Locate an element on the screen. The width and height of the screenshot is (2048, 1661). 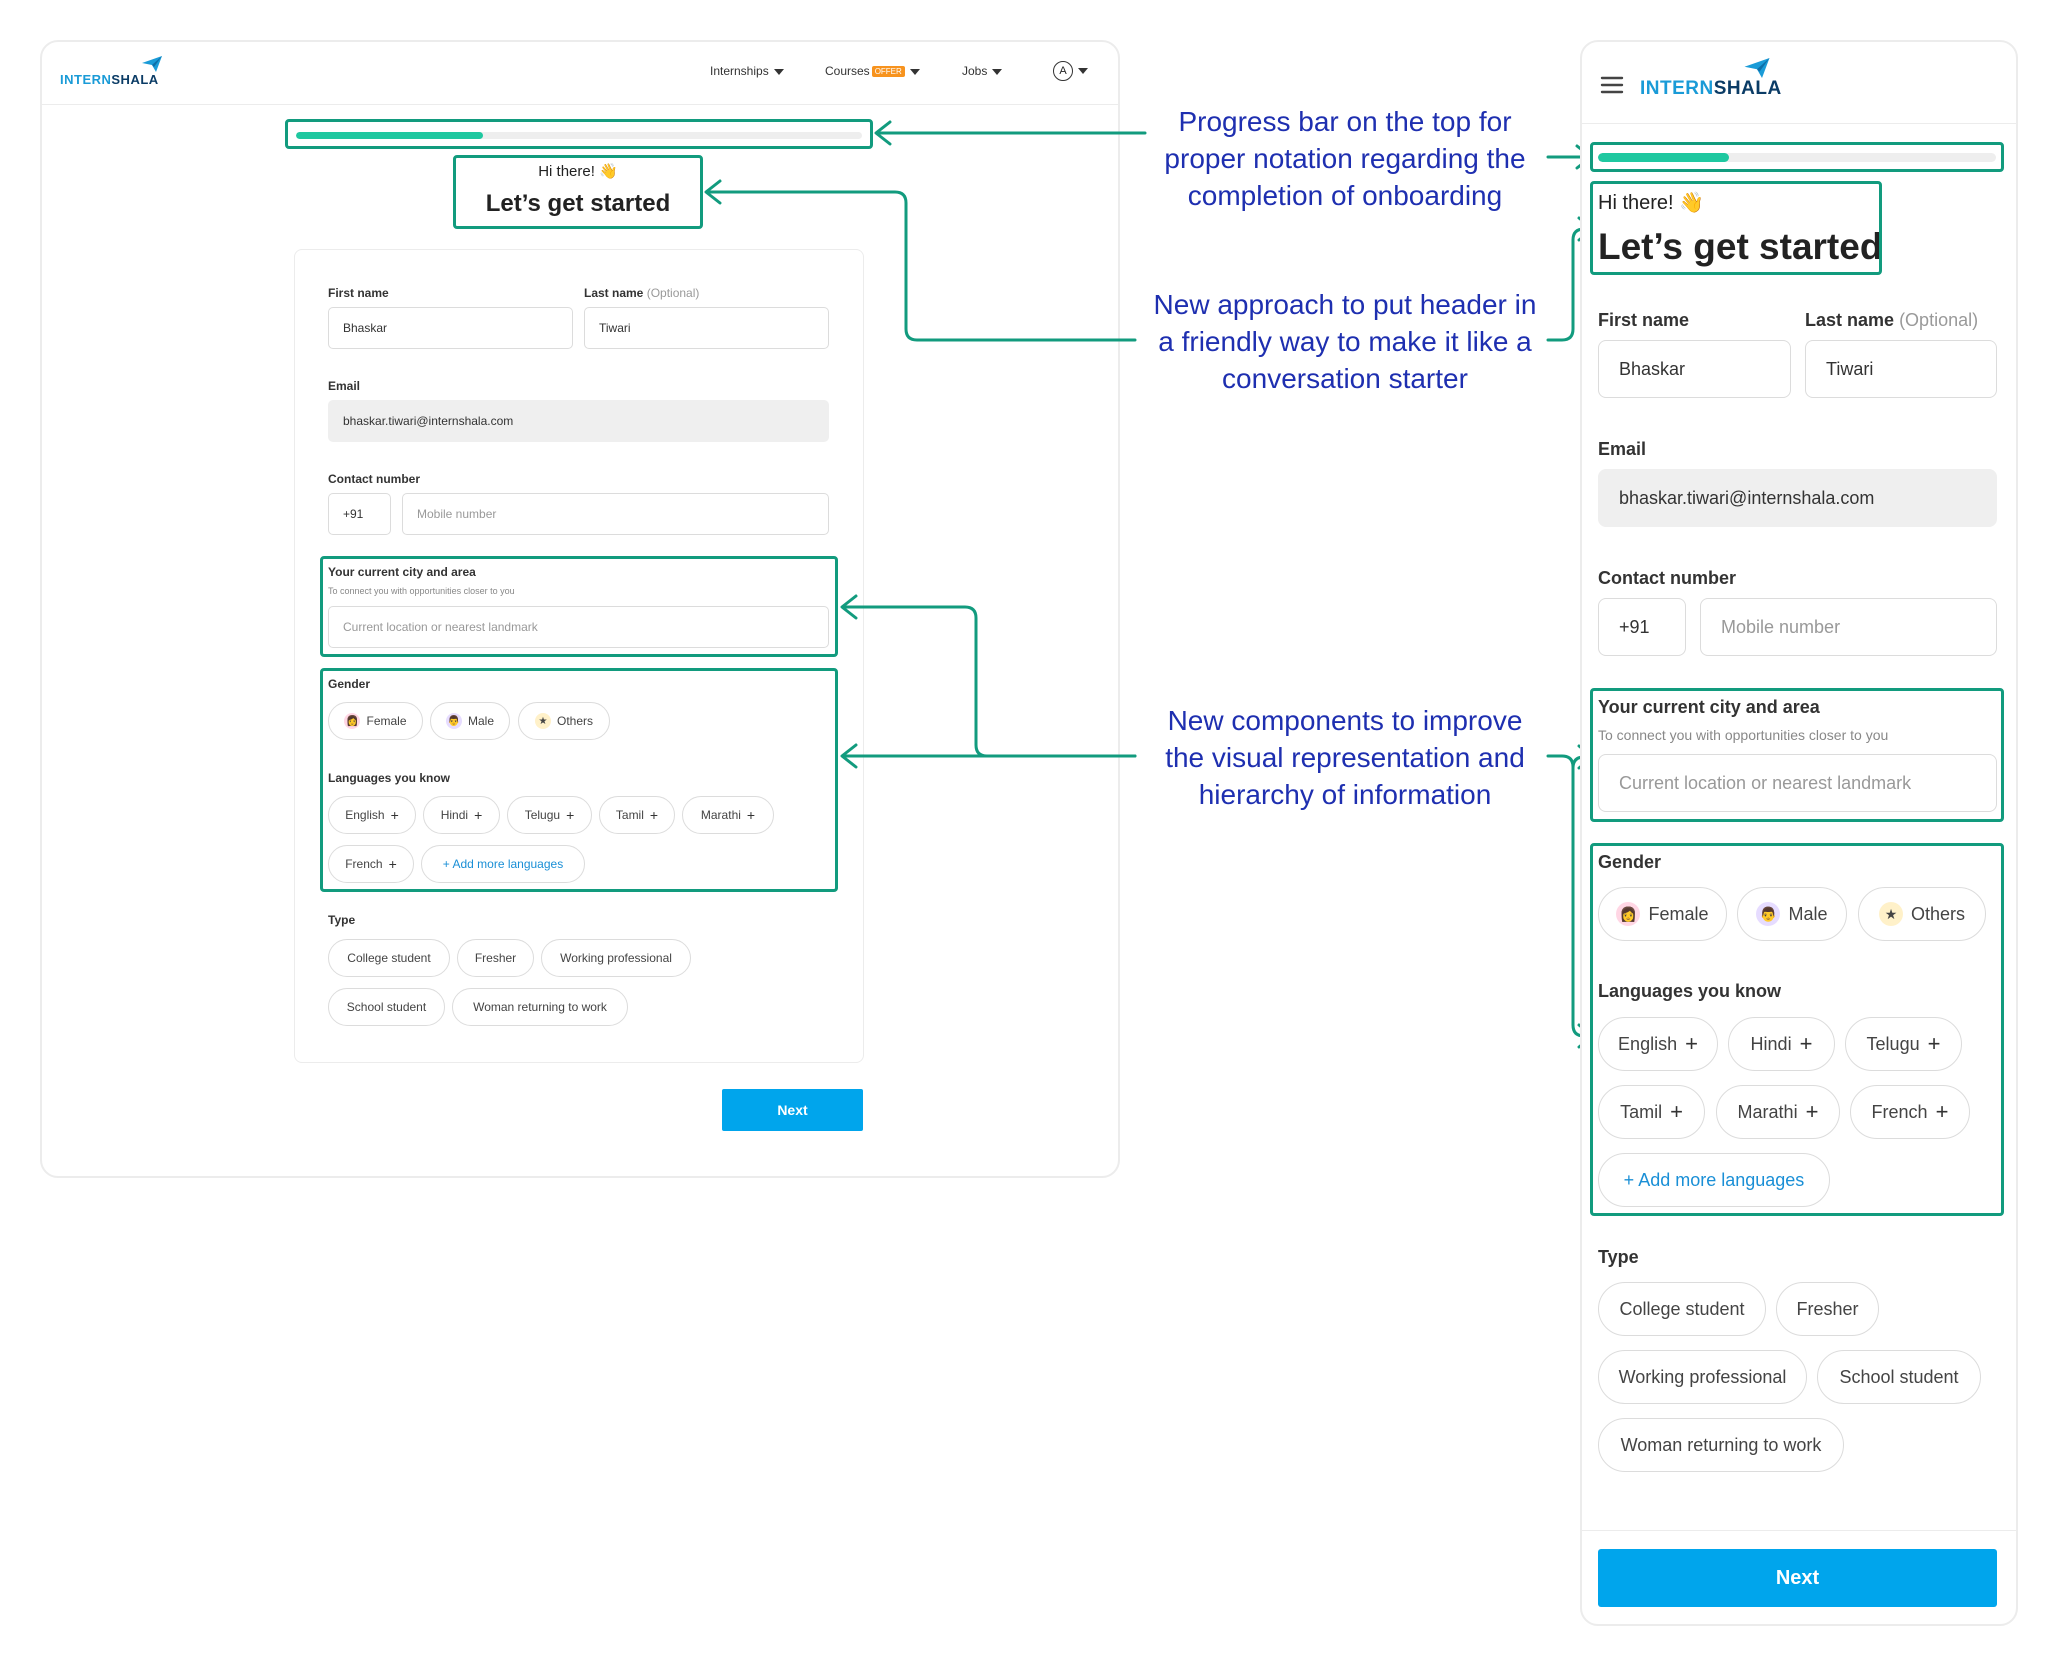
mobile-nav-divider is located at coordinates (1799, 123).